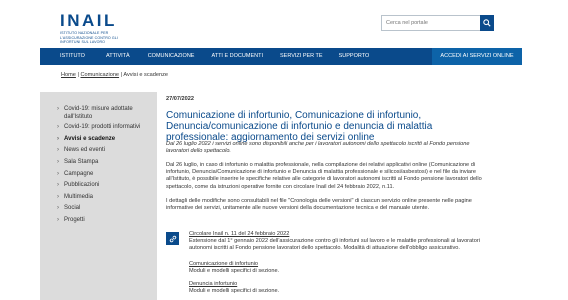 The image size is (568, 300). Describe the element at coordinates (98, 175) in the screenshot. I see `sidebar-item-campagne: › Campagne` at that location.